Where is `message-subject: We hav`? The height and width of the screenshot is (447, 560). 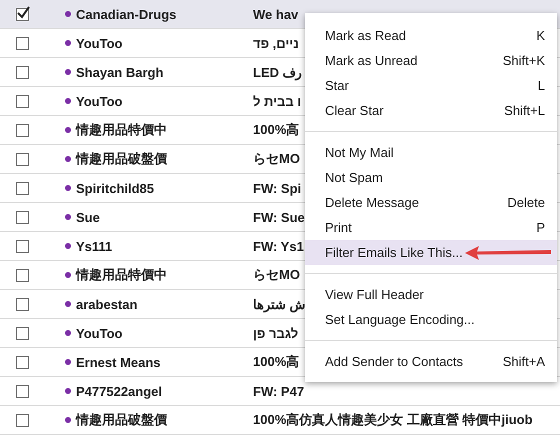
message-subject: We hav is located at coordinates (275, 14).